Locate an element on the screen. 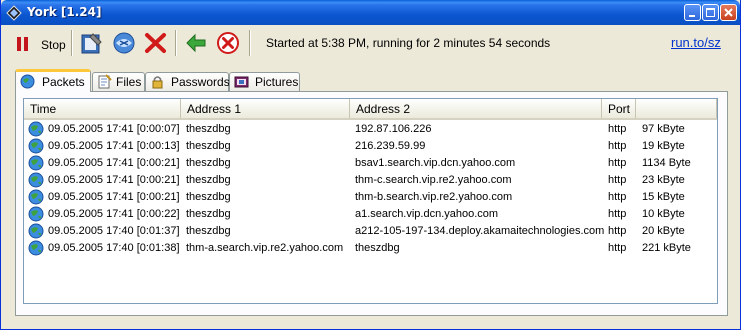 The width and height of the screenshot is (741, 330). cell-time: 09.05.2005 17:41 [0:00:13] is located at coordinates (114, 146).